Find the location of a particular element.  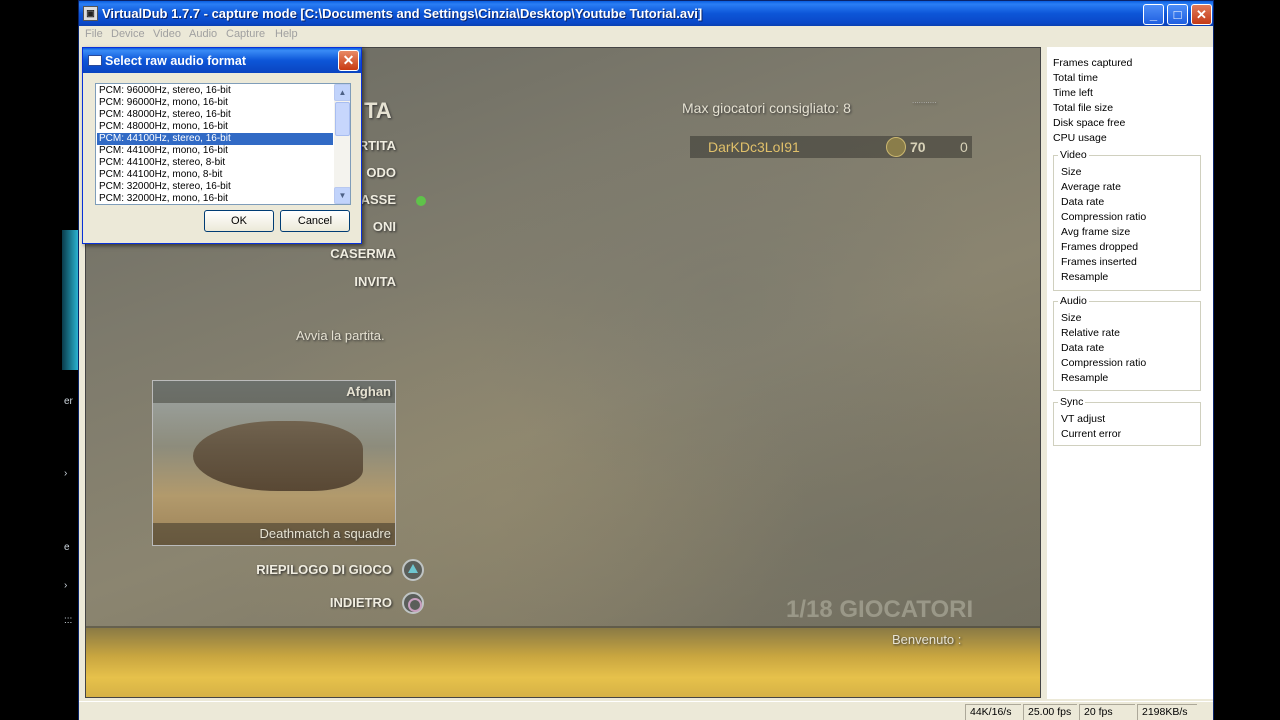

ok-button: OK is located at coordinates (239, 221).